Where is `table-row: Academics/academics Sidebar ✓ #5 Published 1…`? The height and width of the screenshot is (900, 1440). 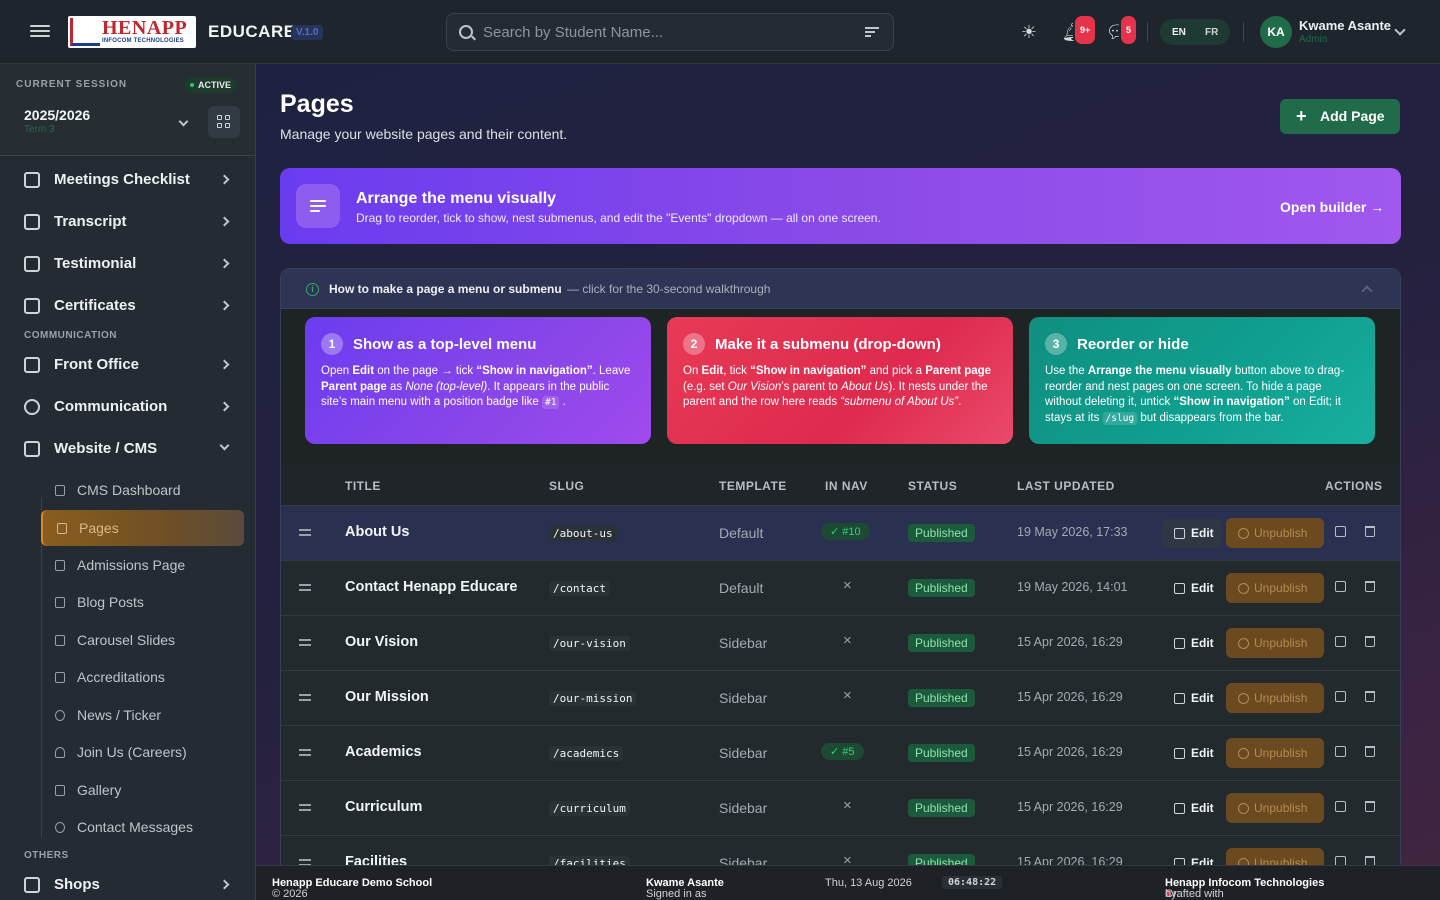
table-row: Academics/academics Sidebar ✓ #5 Published 1… is located at coordinates (840, 752).